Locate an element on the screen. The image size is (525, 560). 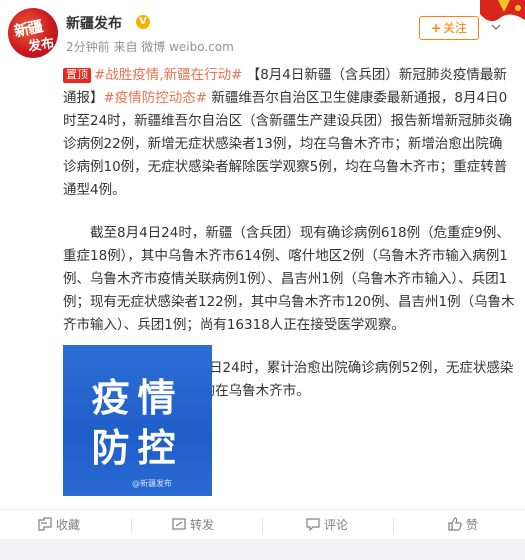
action-bar: 收藏 转发 评论 赞 is located at coordinates (262, 524).